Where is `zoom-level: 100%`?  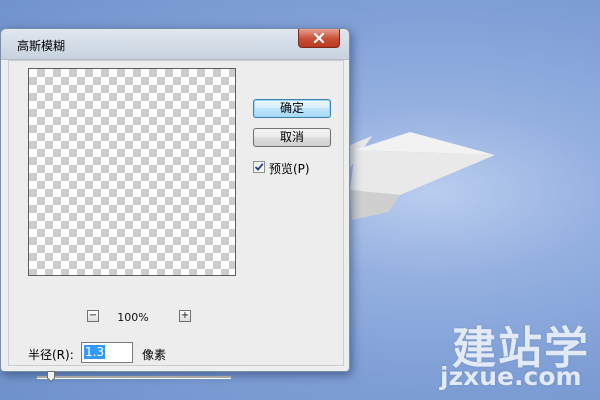 zoom-level: 100% is located at coordinates (133, 317).